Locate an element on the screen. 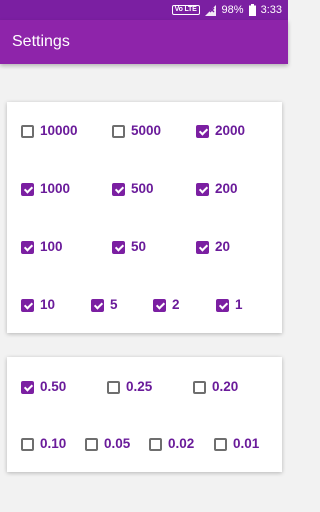 The image size is (320, 512). volte-icon: Vo LTE is located at coordinates (185, 10).